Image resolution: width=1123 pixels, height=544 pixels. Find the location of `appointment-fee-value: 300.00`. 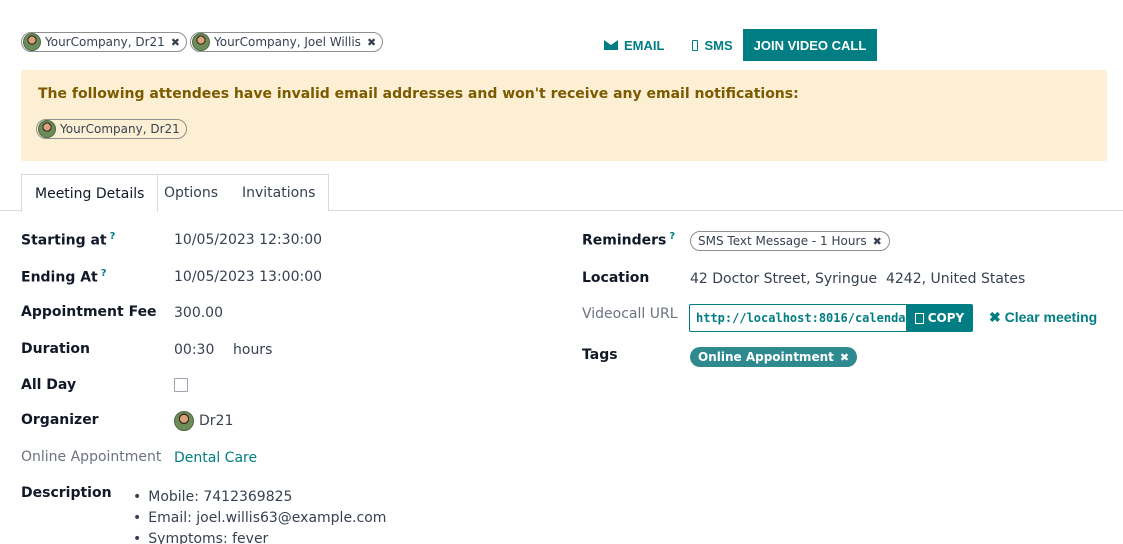

appointment-fee-value: 300.00 is located at coordinates (198, 313).